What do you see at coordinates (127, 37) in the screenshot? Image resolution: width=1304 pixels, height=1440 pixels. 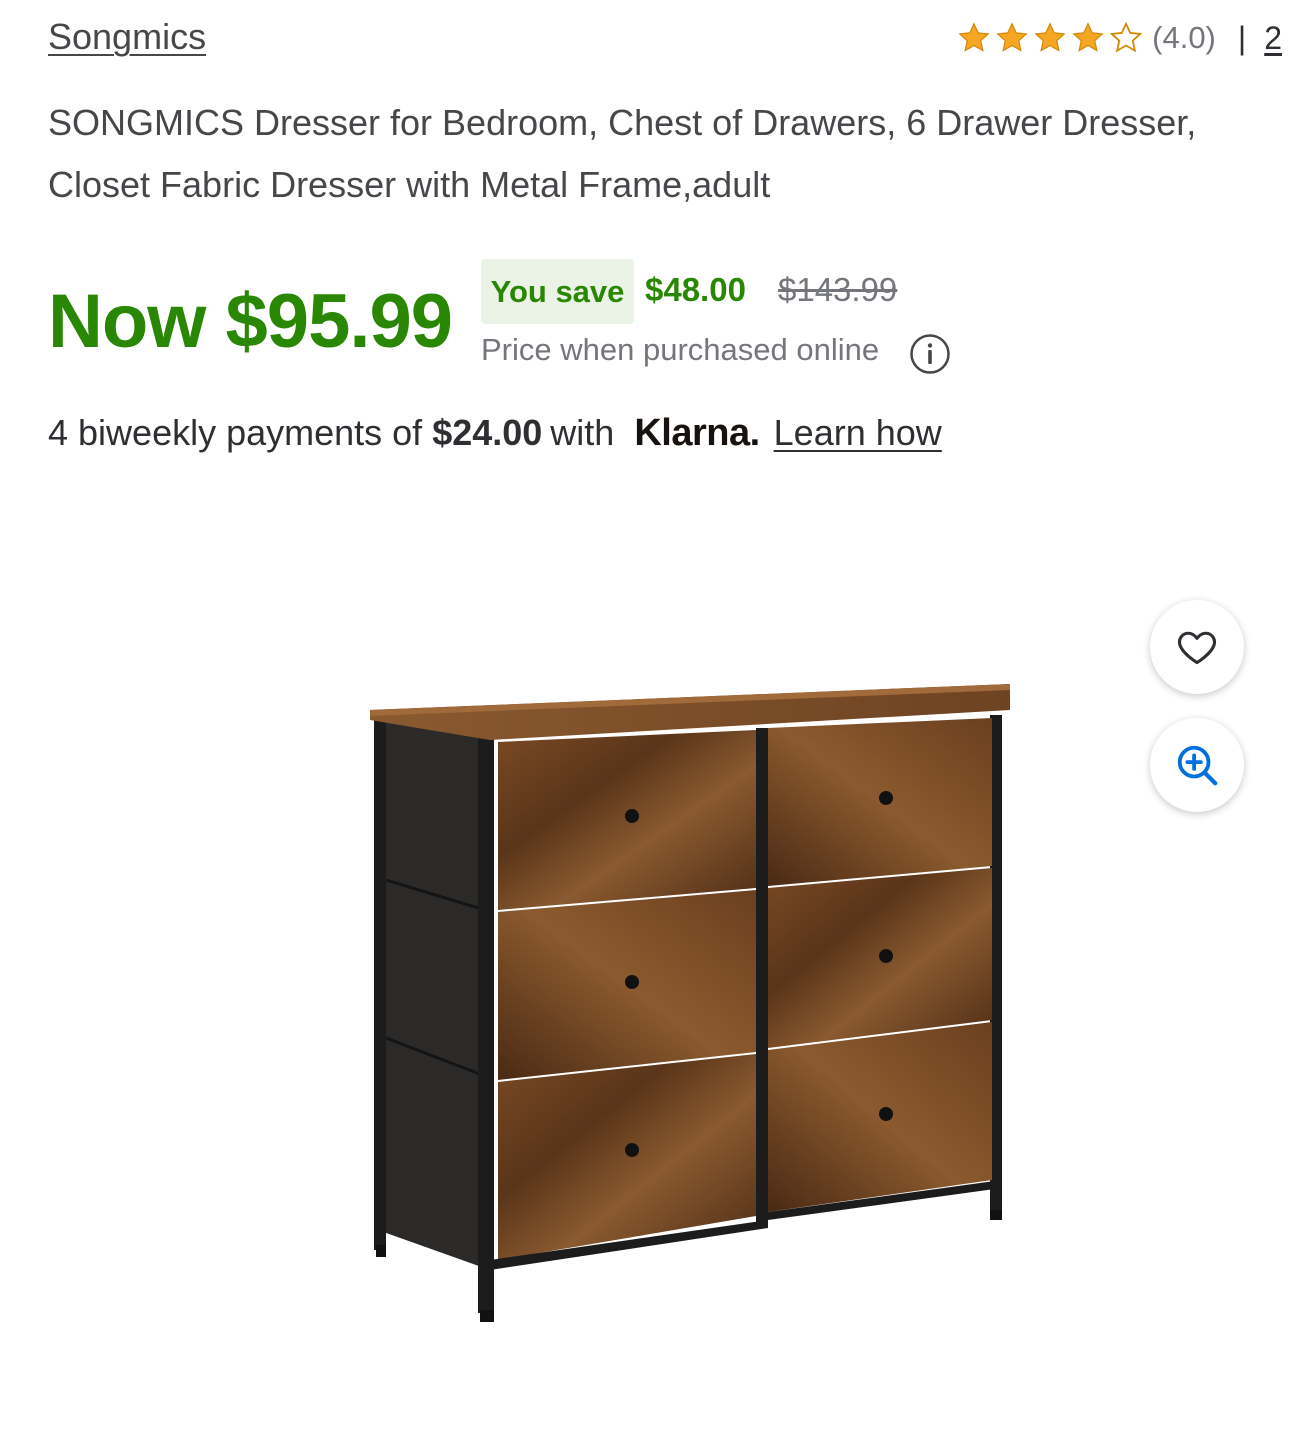 I see `brand-link: Songmics` at bounding box center [127, 37].